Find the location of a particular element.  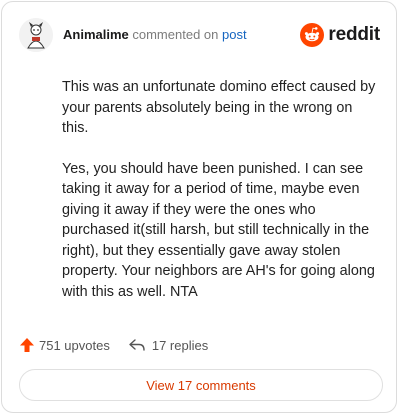

post-link: post is located at coordinates (234, 34).